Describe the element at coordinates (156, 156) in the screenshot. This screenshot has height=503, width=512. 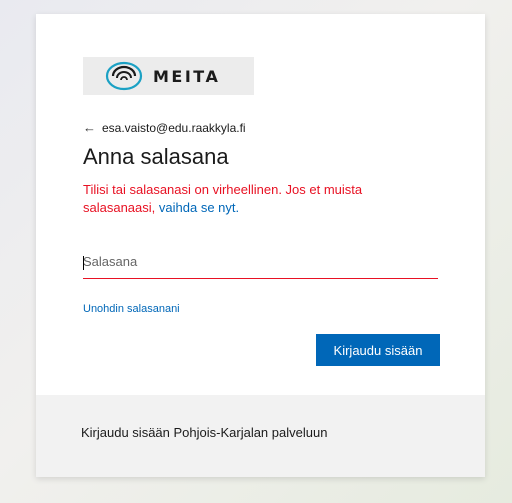
I see `page-title: Anna salasana` at that location.